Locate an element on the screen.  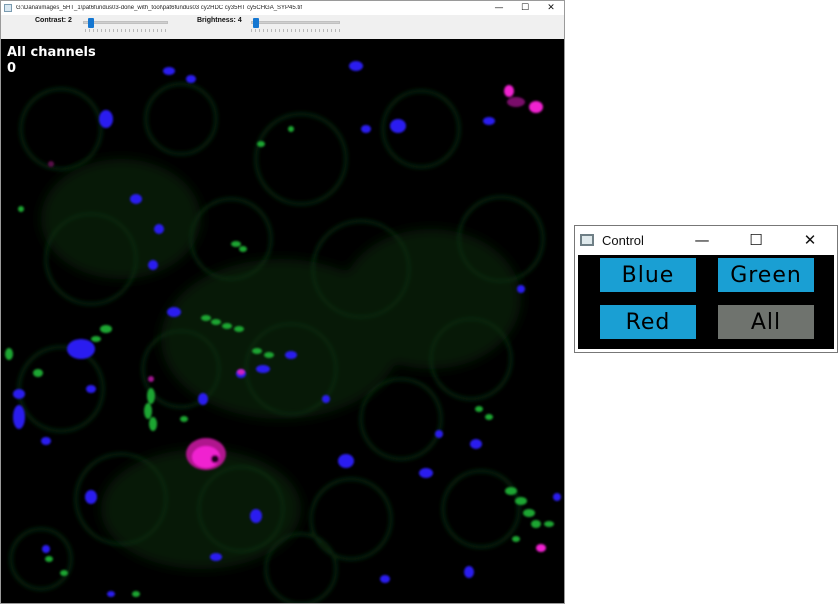
brightness-slider-ticks is located at coordinates (295, 30).